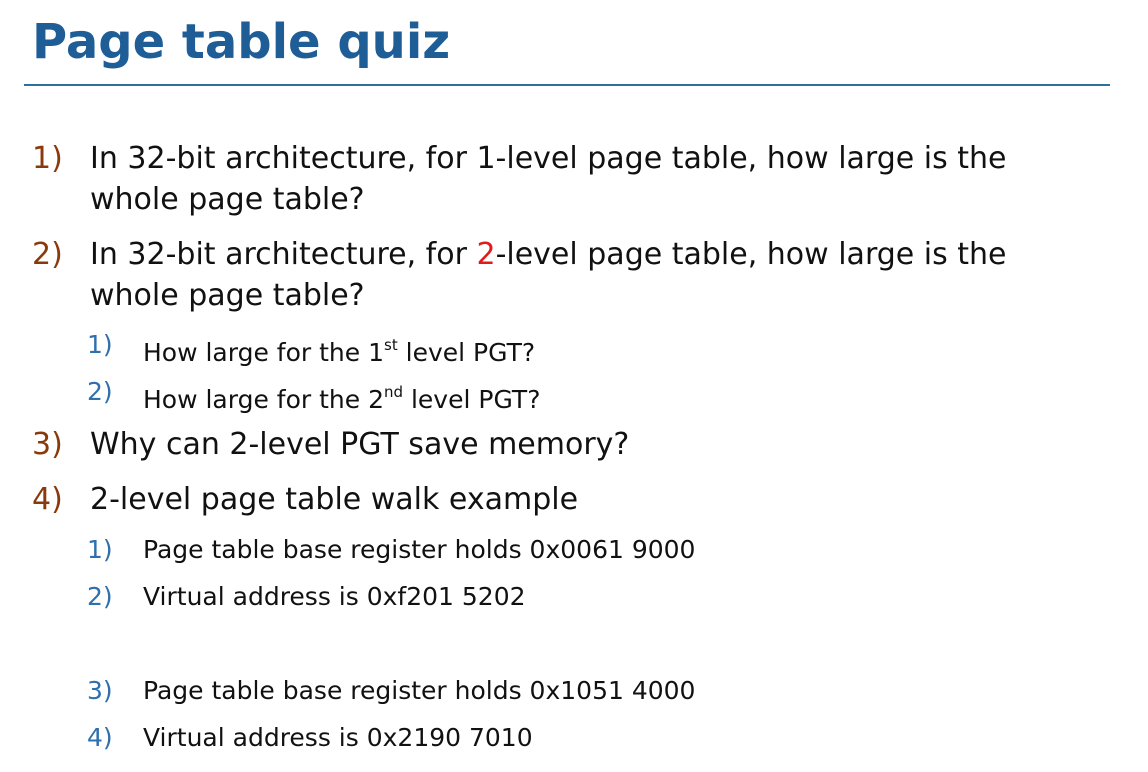  What do you see at coordinates (263, 399) in the screenshot?
I see `text-segment: How large for the 2` at bounding box center [263, 399].